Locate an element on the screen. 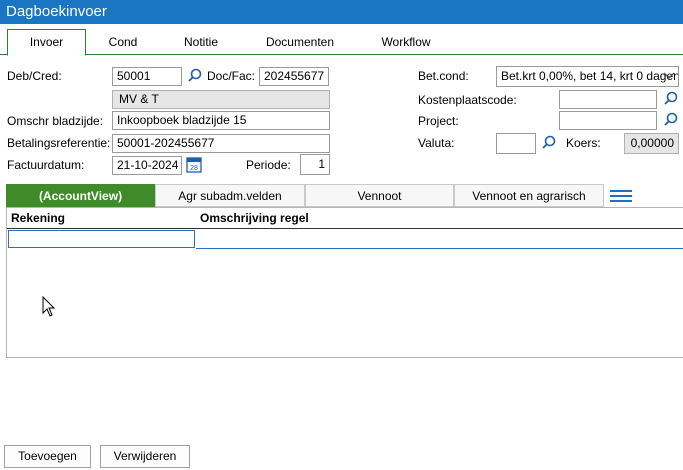 Image resolution: width=683 pixels, height=470 pixels. rekening-cell-selected is located at coordinates (101, 239).